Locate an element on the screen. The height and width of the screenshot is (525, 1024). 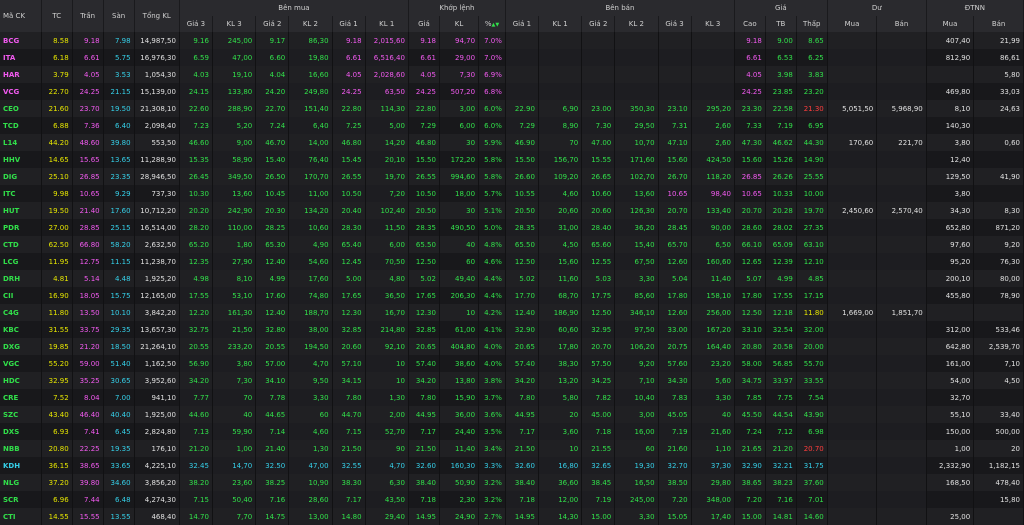
symbol-cell: HDC is located at coordinates (21, 380).